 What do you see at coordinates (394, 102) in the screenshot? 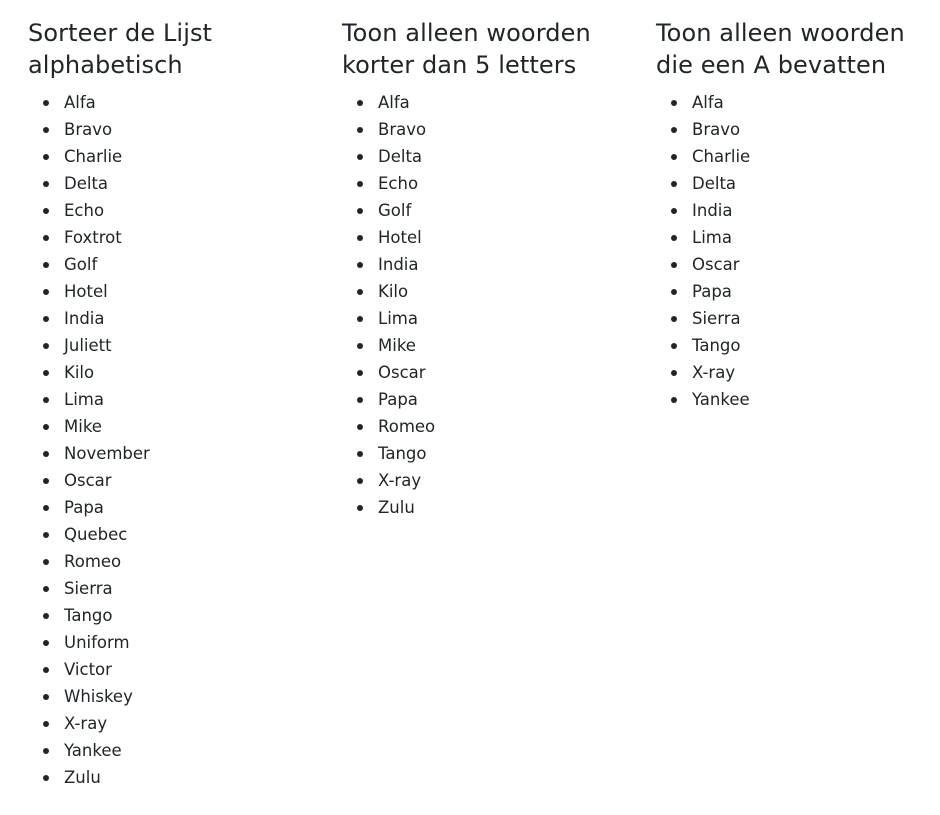
I see `list-item-label: Alfa` at bounding box center [394, 102].